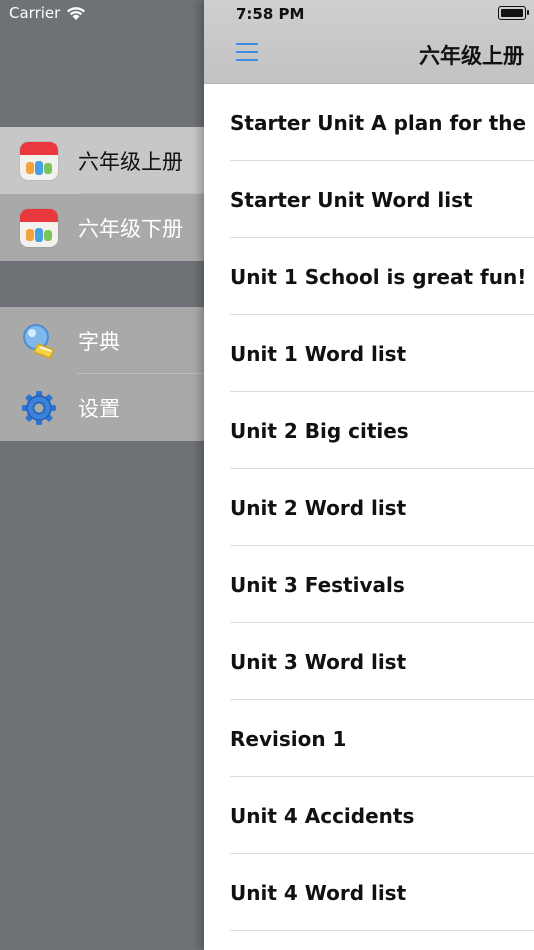 The height and width of the screenshot is (950, 534). I want to click on textbook-group: 六年级上册 六年级下册, so click(105, 194).